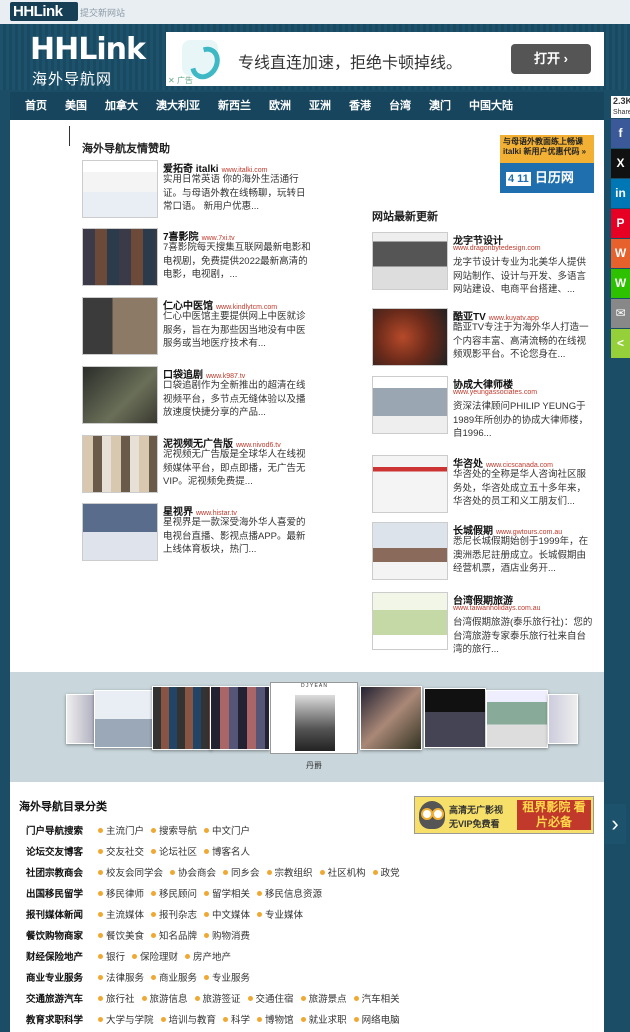 Image resolution: width=630 pixels, height=1032 pixels. Describe the element at coordinates (620, 223) in the screenshot. I see `pinterest-share-icon: P` at that location.